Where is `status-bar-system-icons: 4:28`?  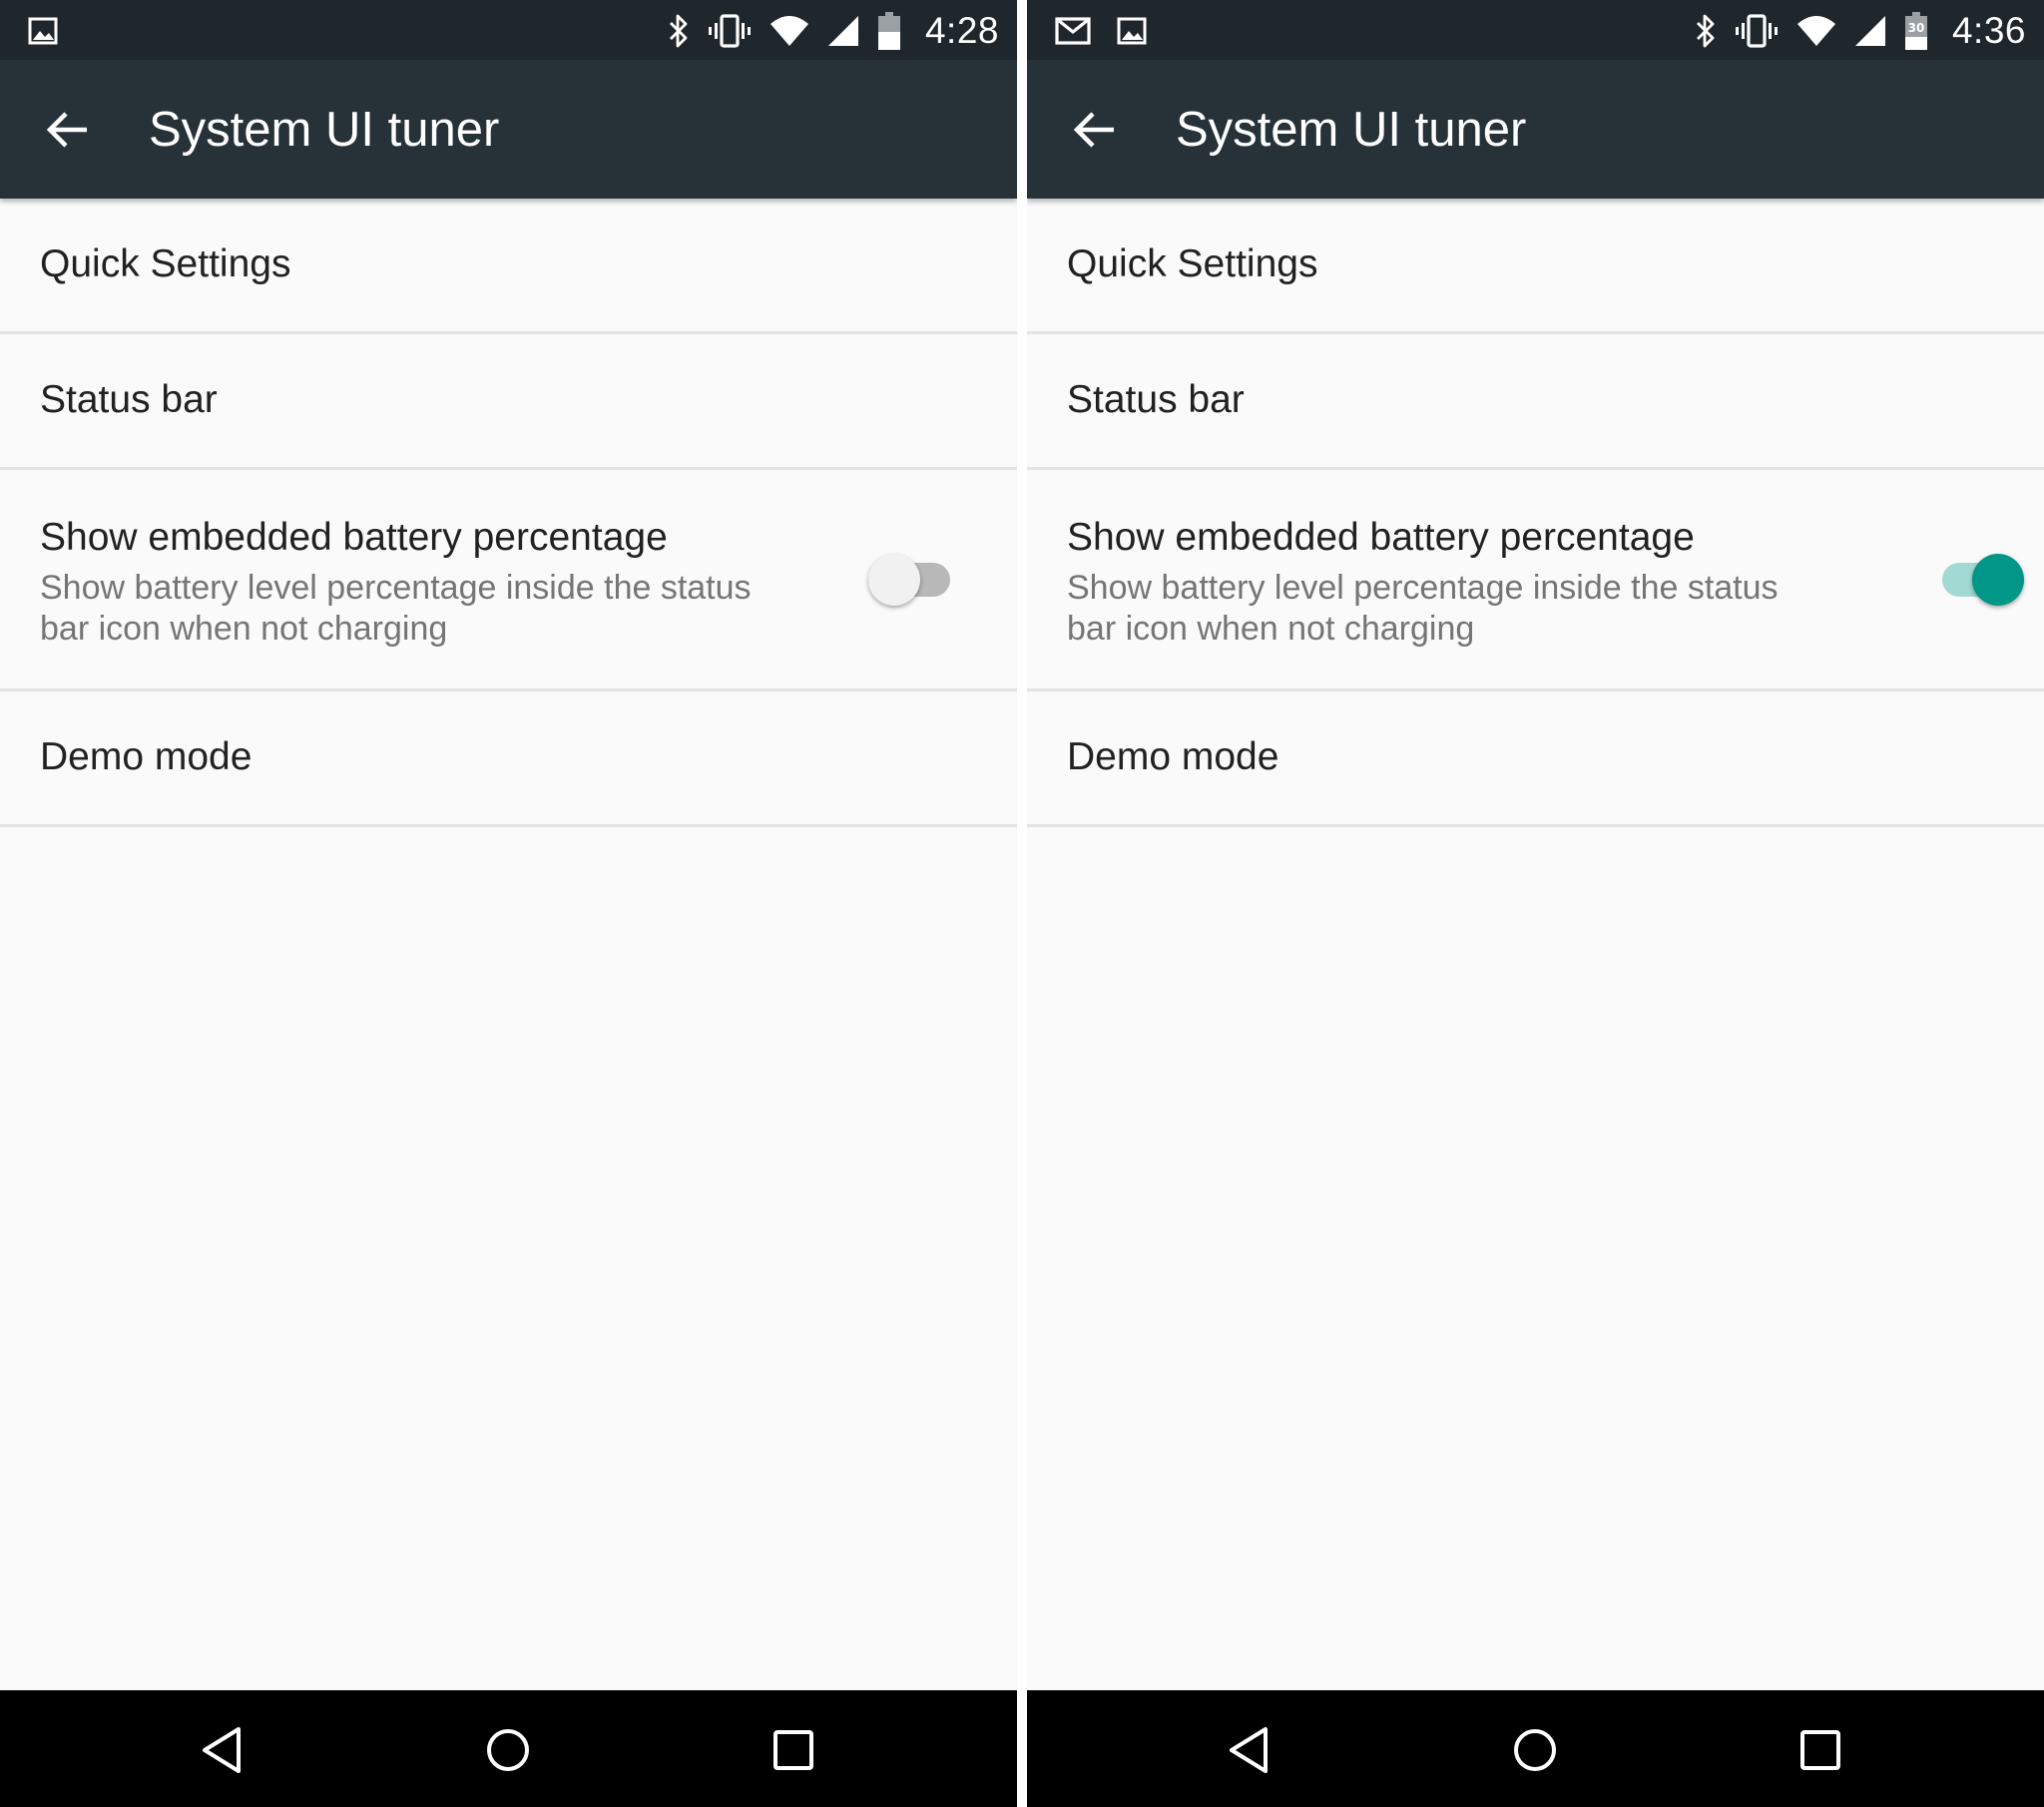
status-bar-system-icons: 4:28 is located at coordinates (833, 31).